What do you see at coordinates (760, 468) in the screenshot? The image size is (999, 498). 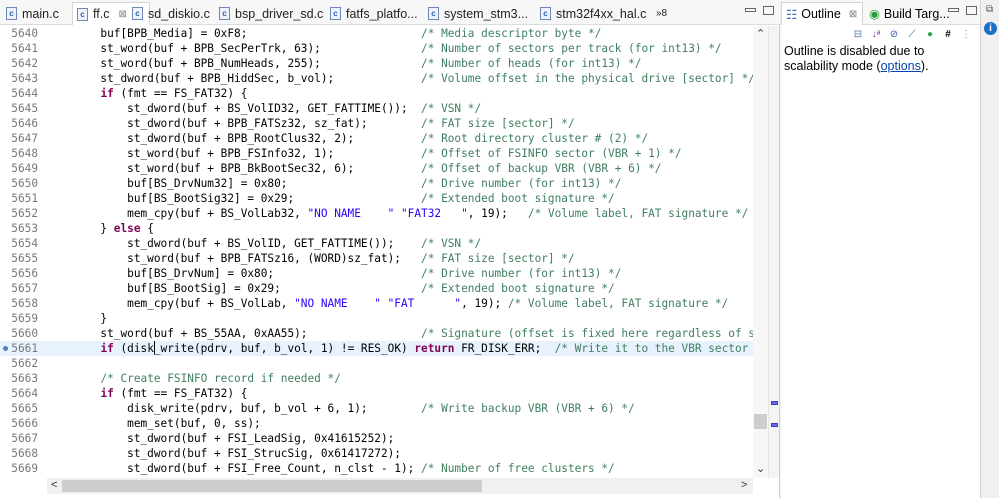 I see `scroll-down-icon: ⌄` at bounding box center [760, 468].